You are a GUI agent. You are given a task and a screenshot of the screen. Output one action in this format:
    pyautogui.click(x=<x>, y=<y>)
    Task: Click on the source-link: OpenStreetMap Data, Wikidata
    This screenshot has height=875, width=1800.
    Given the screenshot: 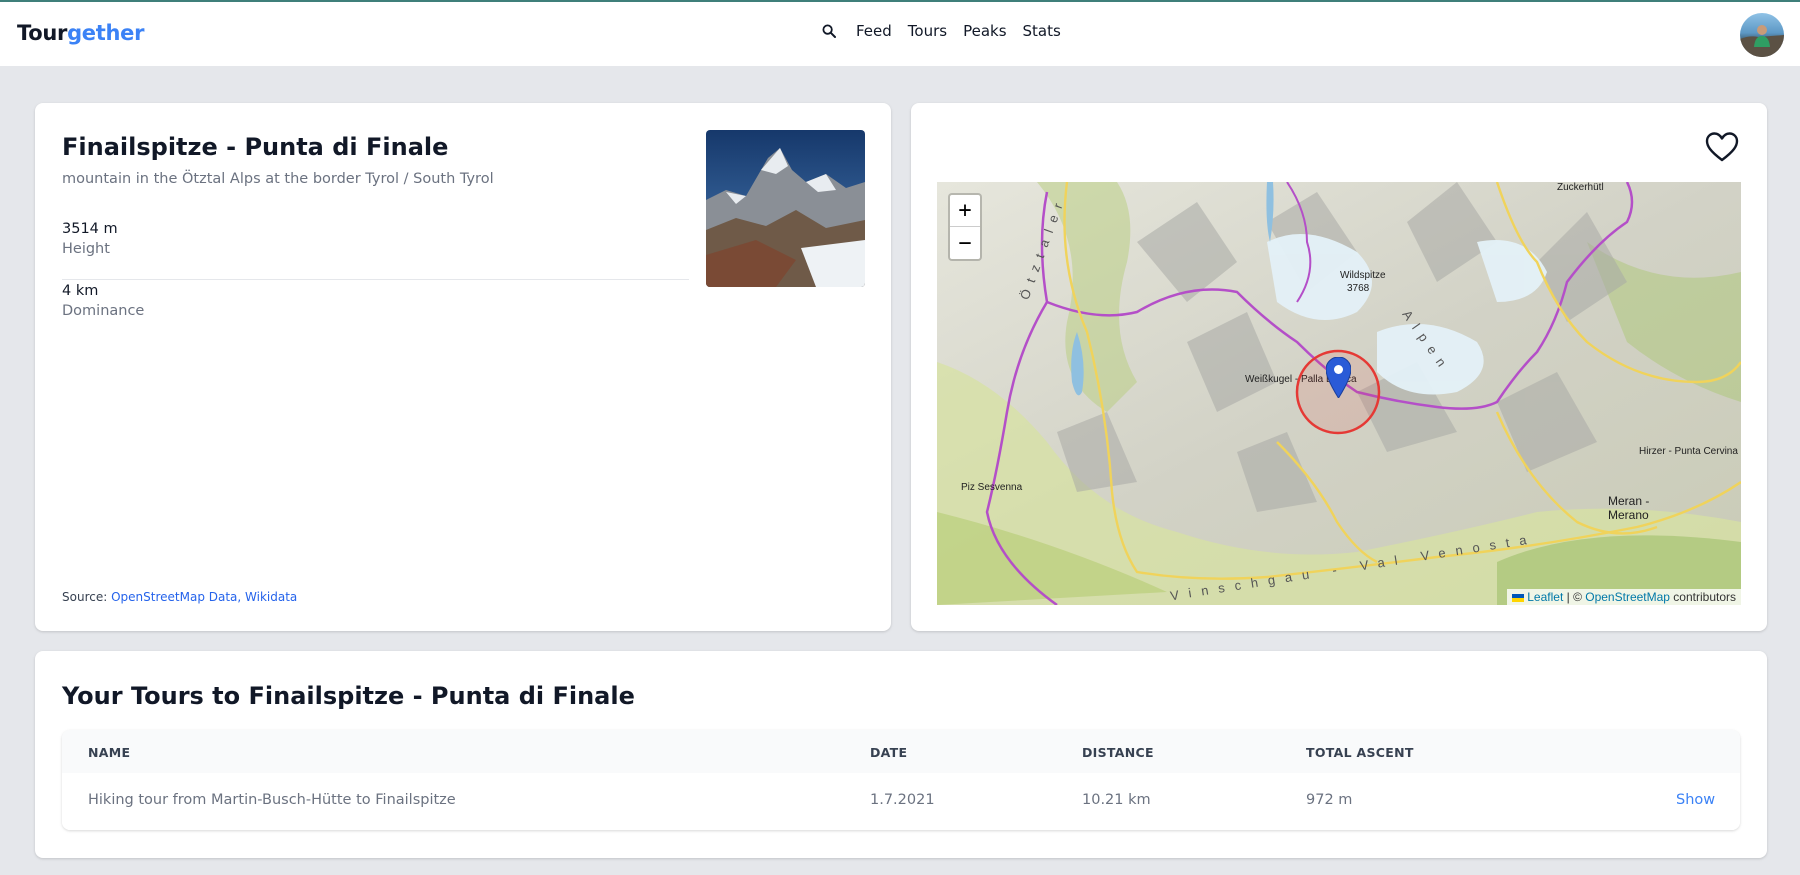 What is the action you would take?
    pyautogui.click(x=204, y=597)
    